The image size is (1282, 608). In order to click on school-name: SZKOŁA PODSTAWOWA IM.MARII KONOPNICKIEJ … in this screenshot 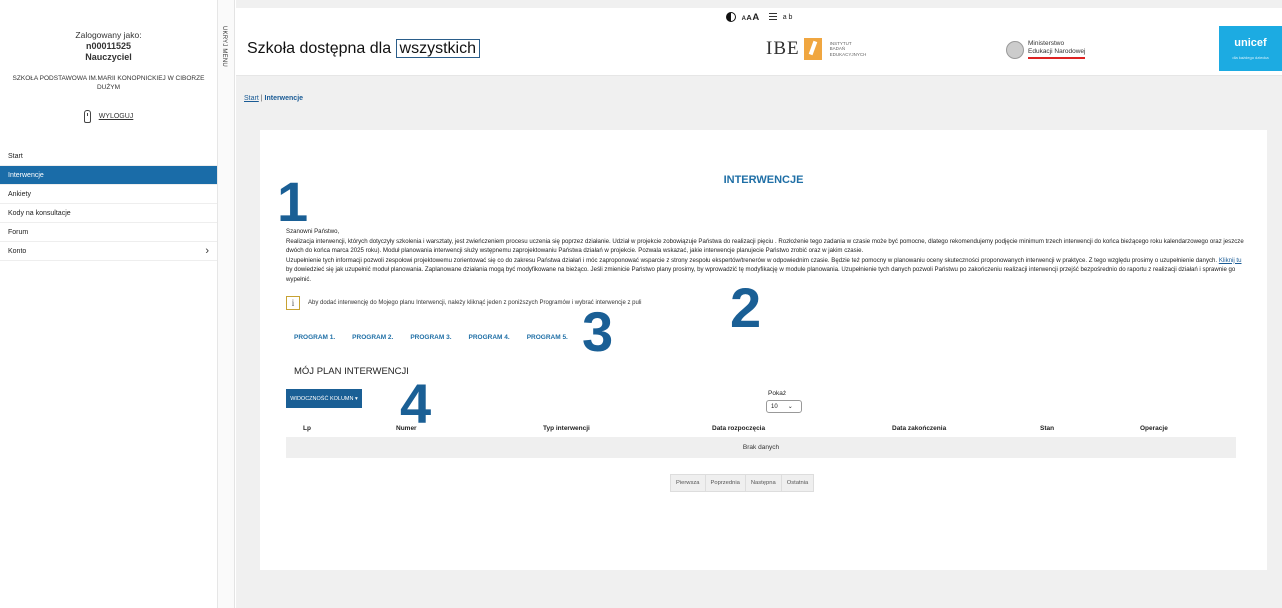, I will do `click(108, 83)`.